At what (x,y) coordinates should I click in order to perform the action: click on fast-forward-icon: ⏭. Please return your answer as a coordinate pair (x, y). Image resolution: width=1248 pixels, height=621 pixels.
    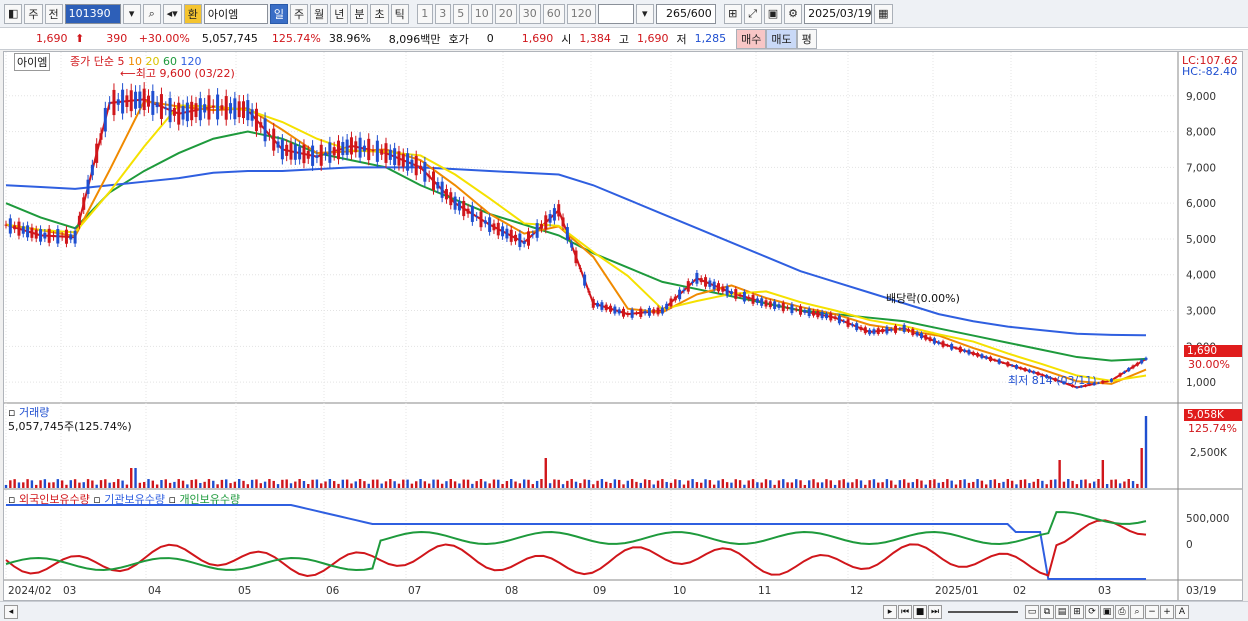
    Looking at the image, I should click on (935, 611).